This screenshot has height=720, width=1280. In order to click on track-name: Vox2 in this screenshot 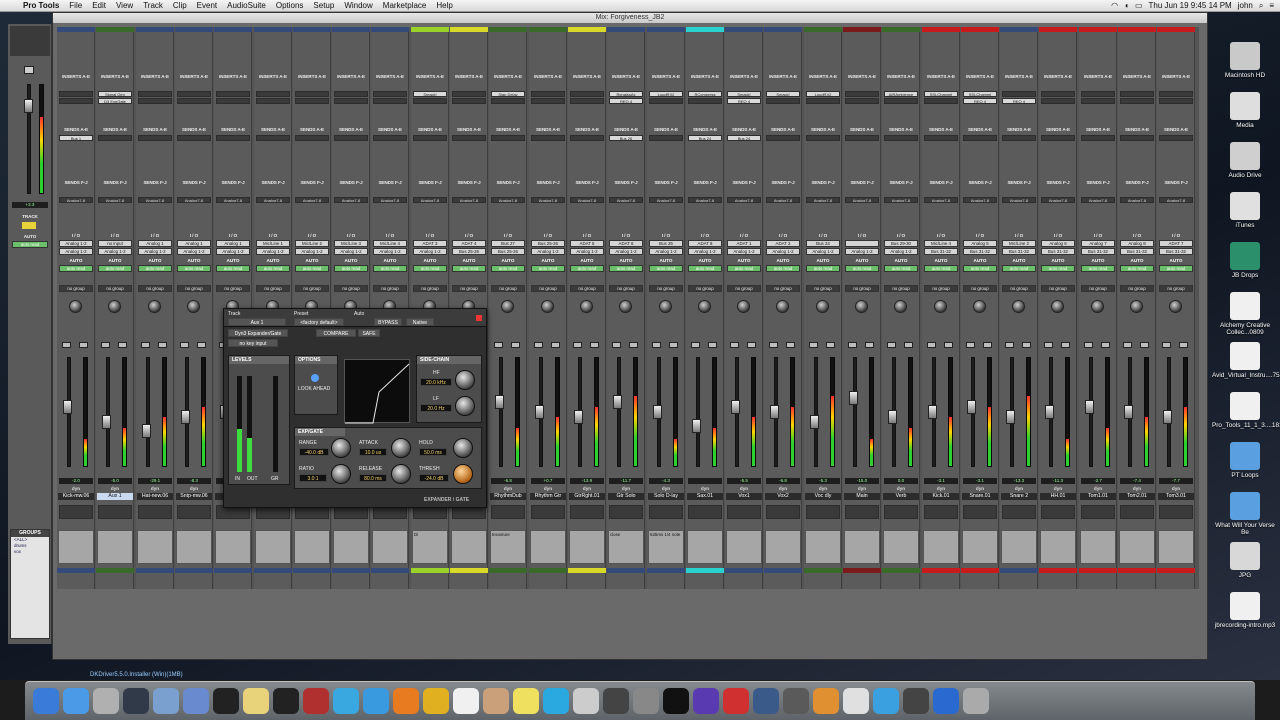, I will do `click(783, 496)`.